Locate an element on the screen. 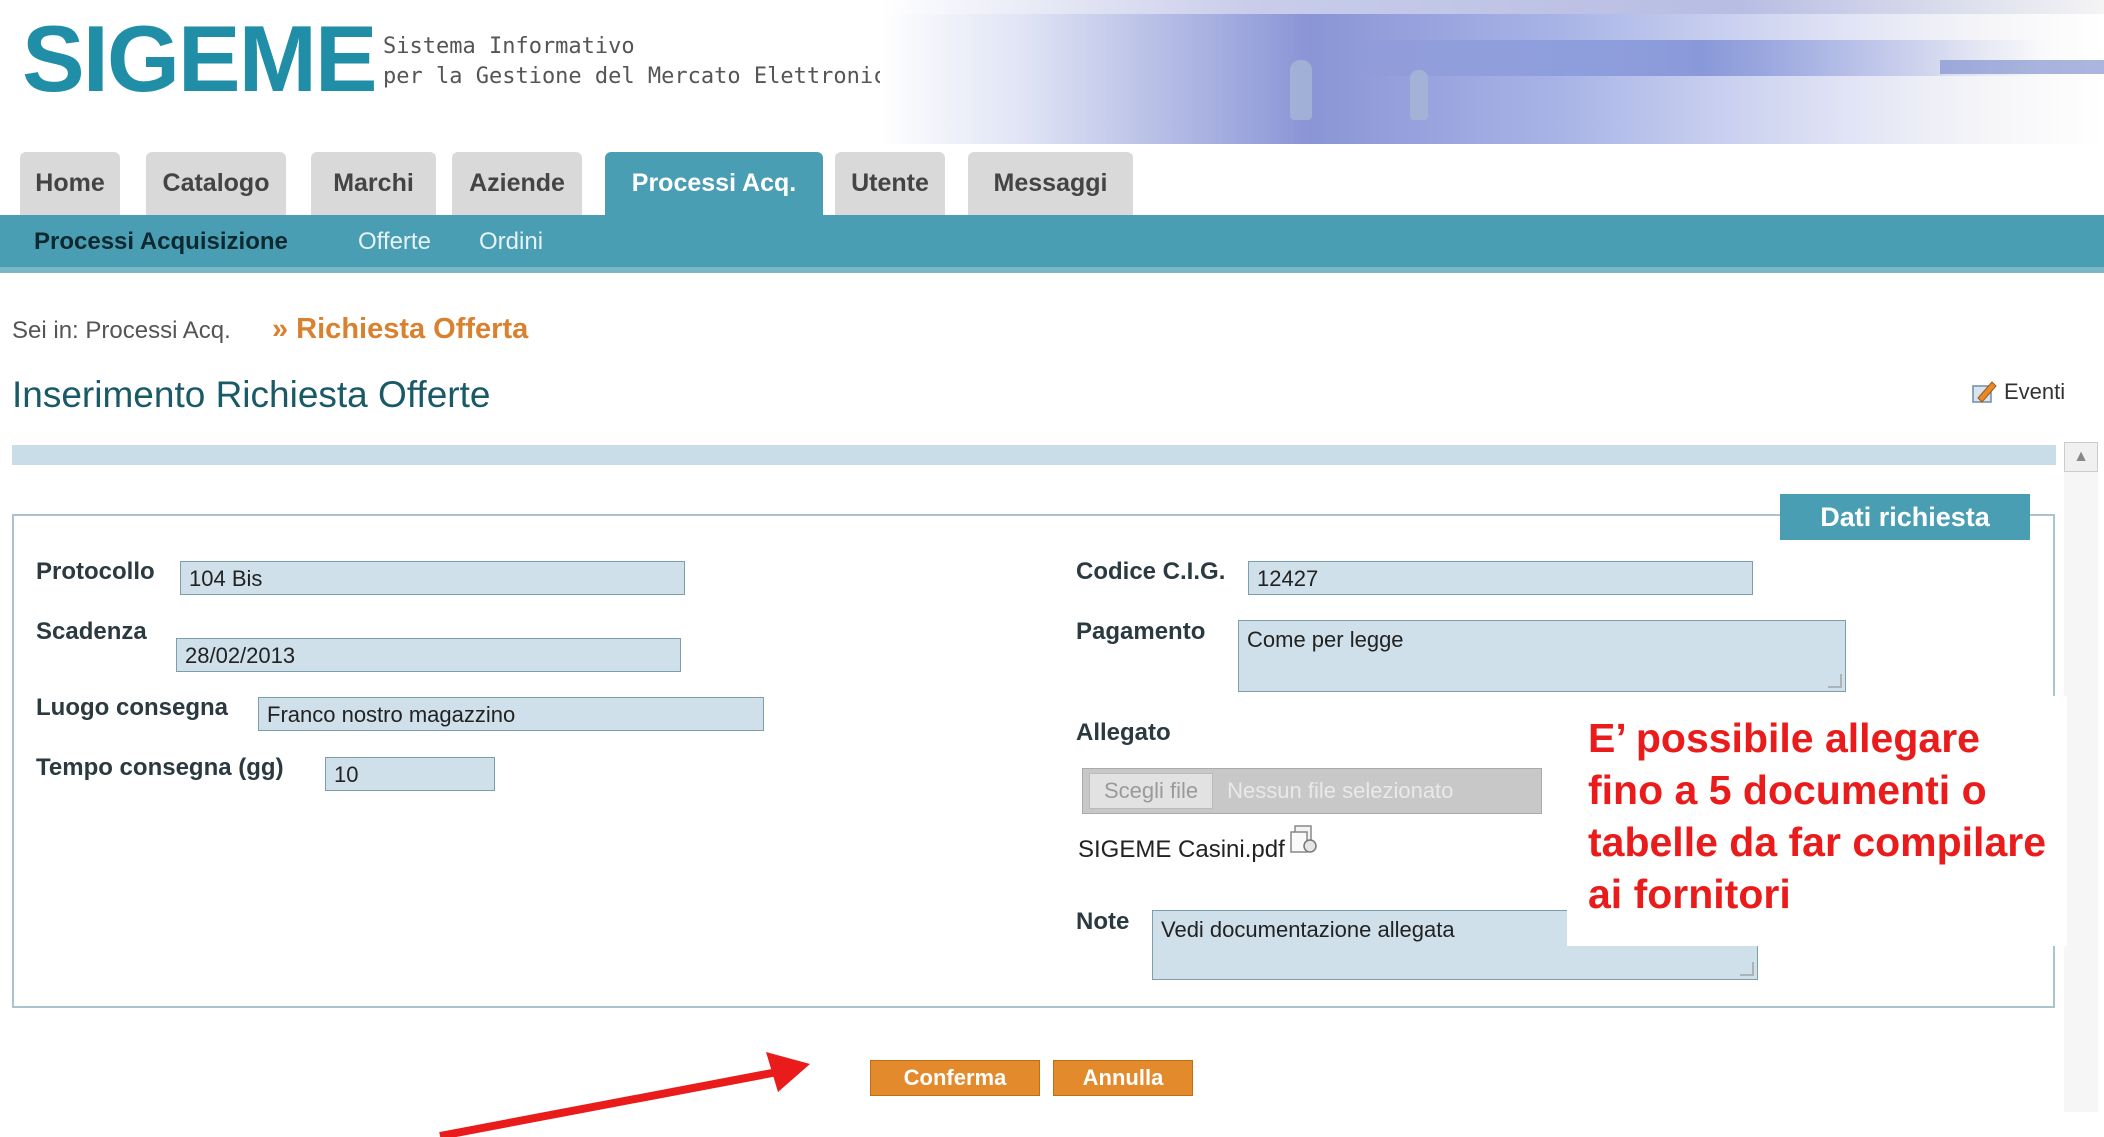  red-arrow-annotation is located at coordinates (624, 1094).